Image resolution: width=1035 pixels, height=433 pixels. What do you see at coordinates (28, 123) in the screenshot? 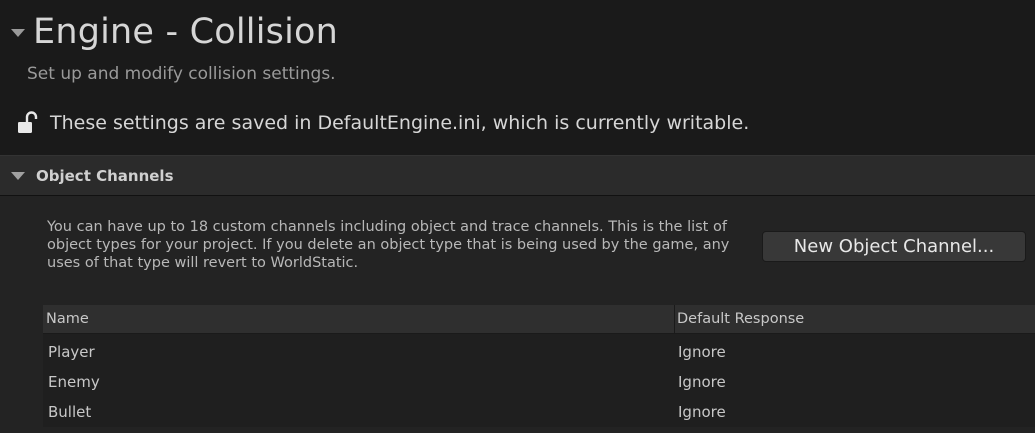
I see `unlocked-padlock-icon` at bounding box center [28, 123].